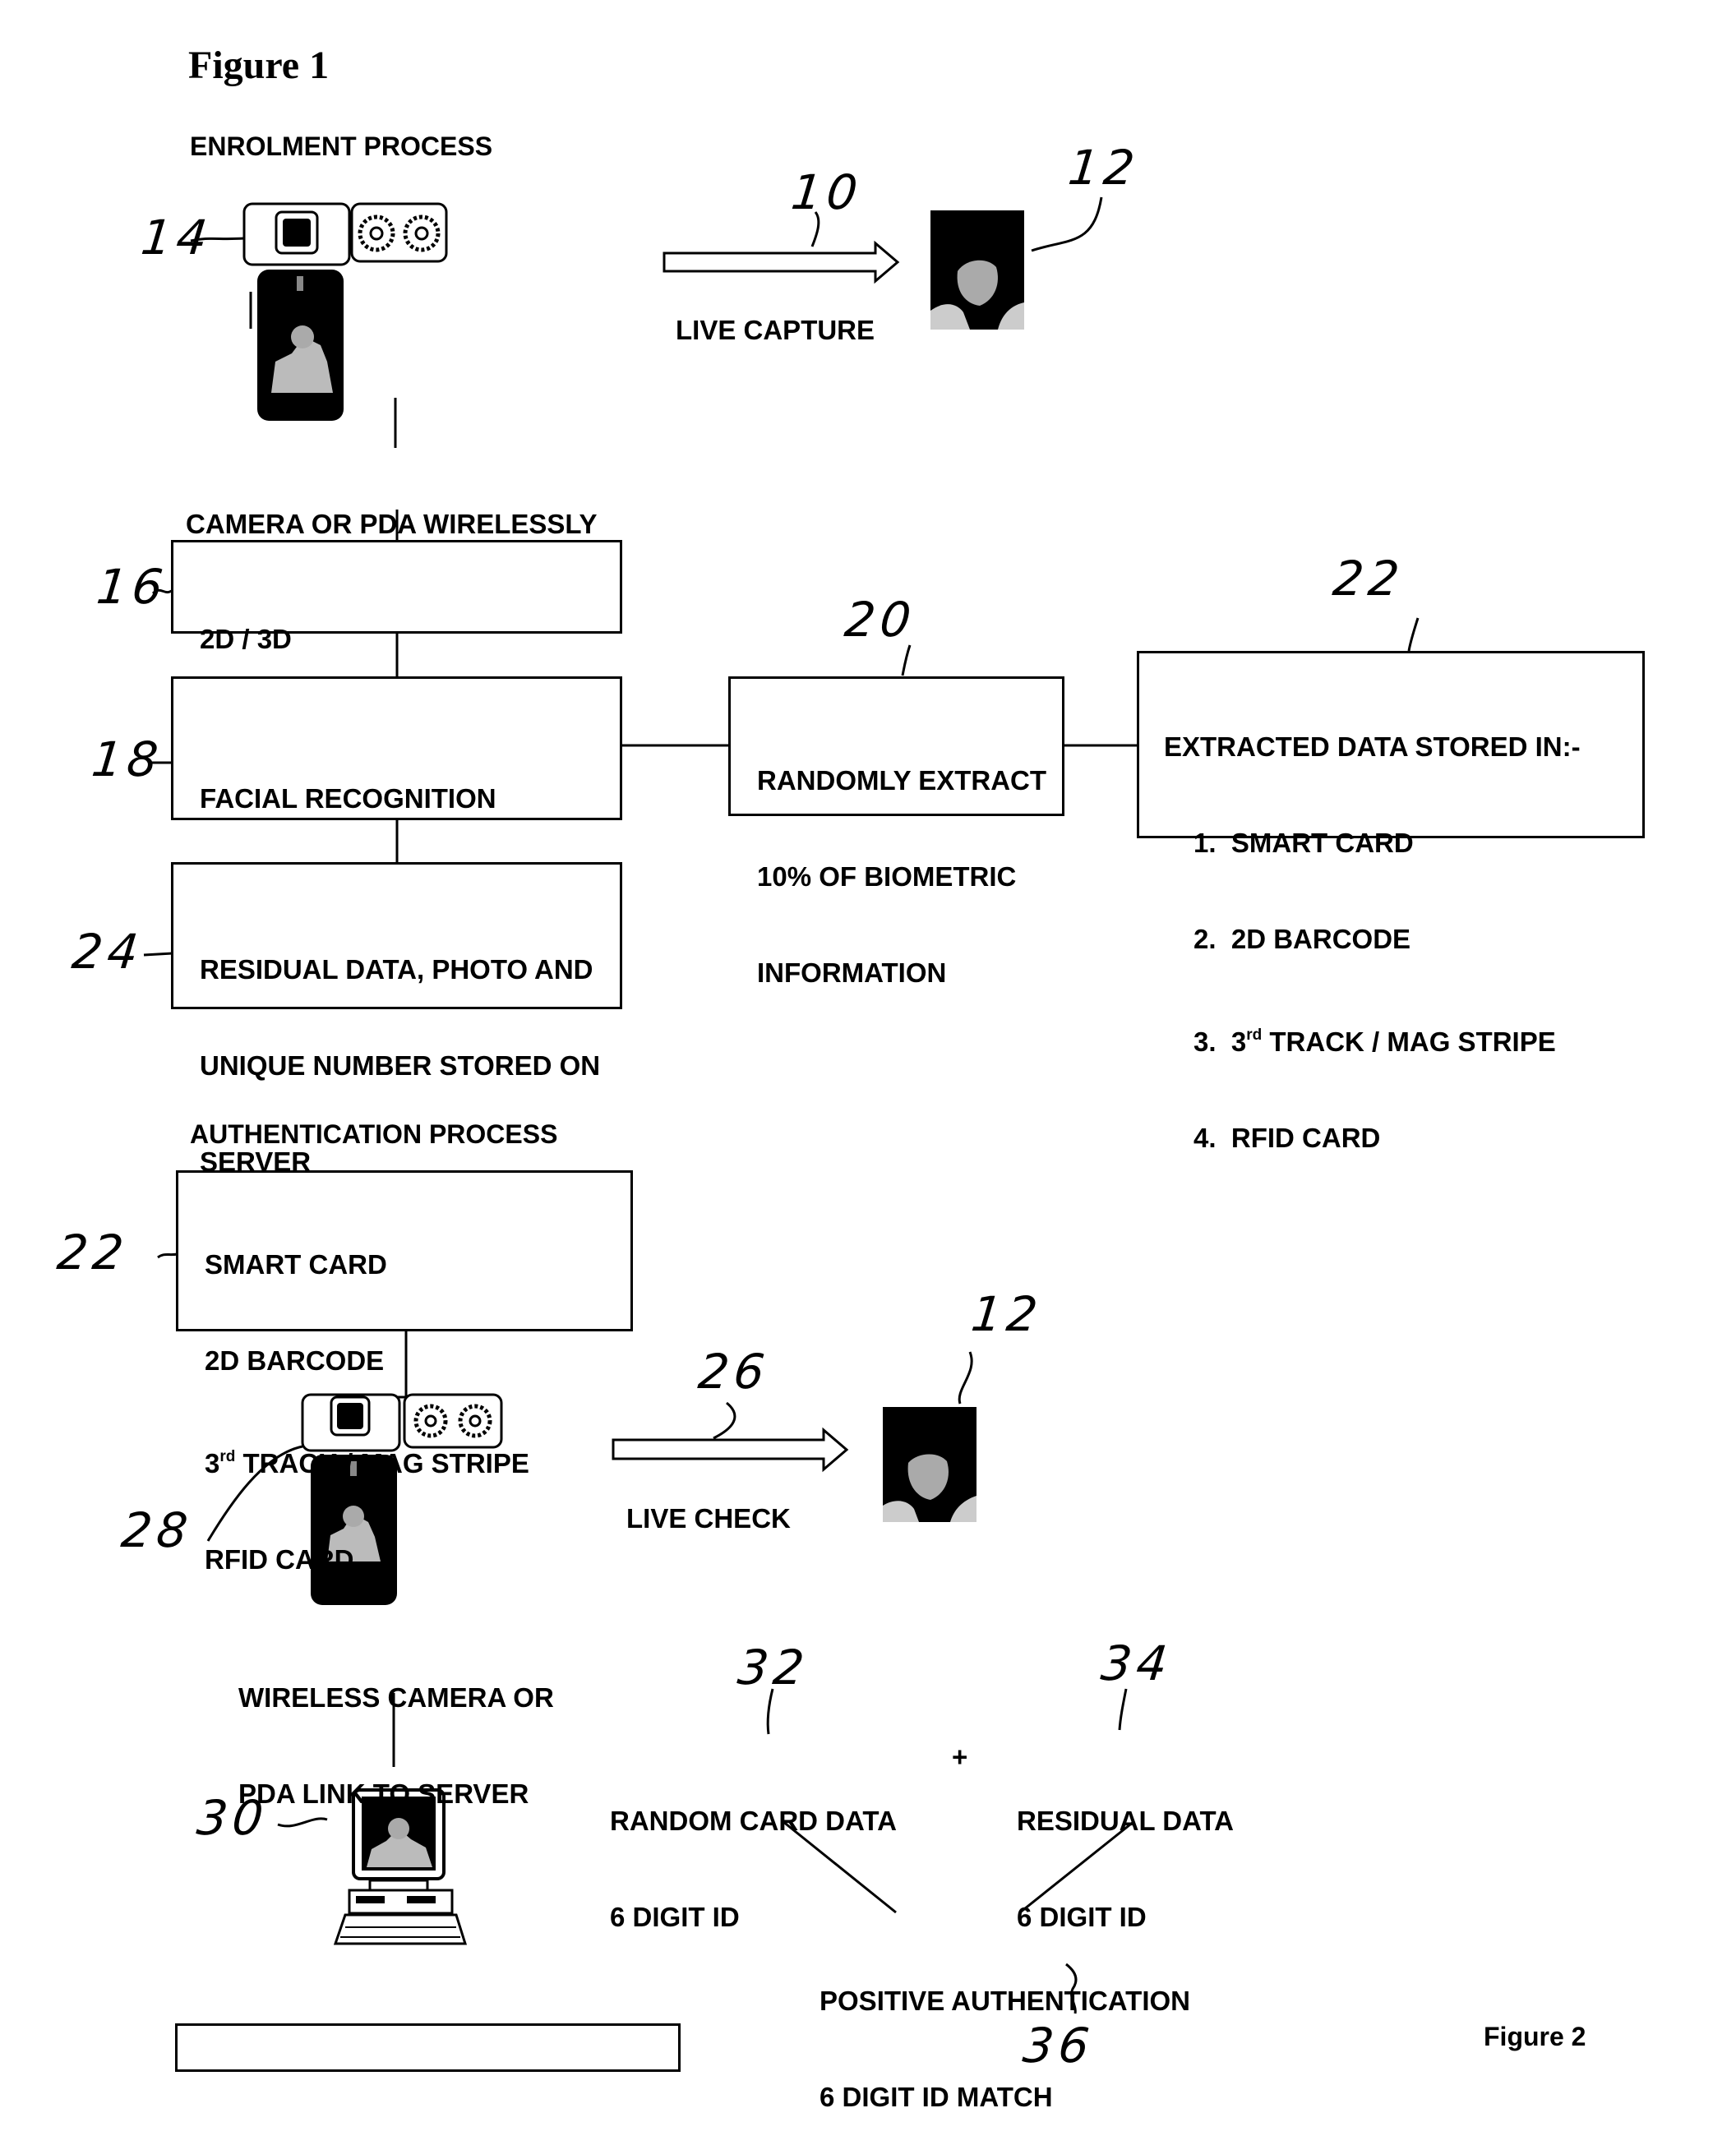  Describe the element at coordinates (902, 781) in the screenshot. I see `box-line: RANDOMLY EXTRACT` at that location.